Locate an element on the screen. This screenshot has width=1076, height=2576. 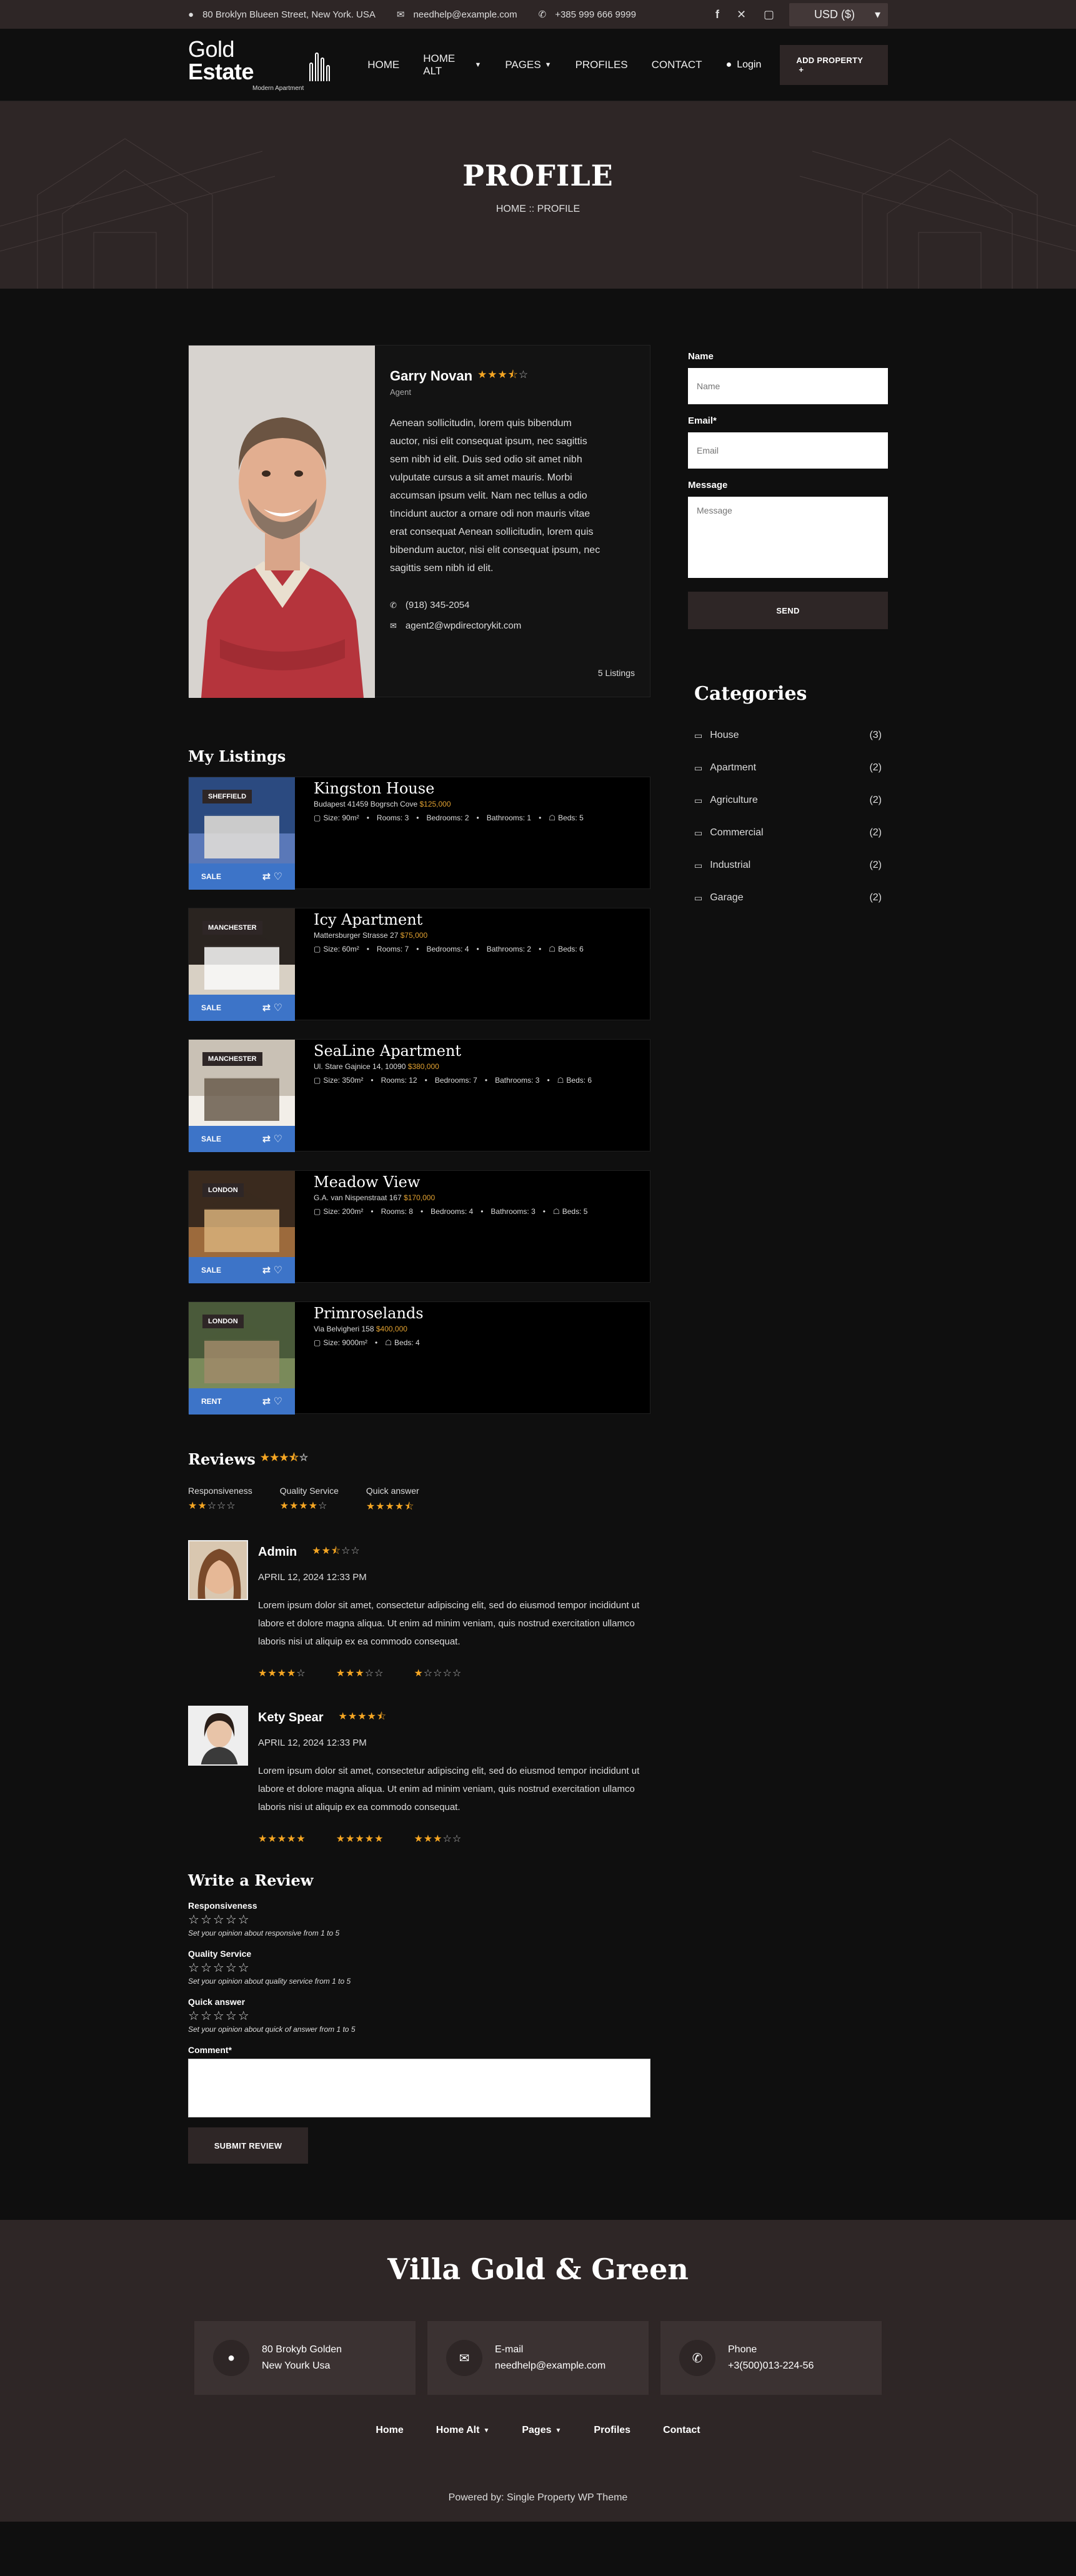
review-criterion-rating: ★★★★★ is located at coordinates (360, 1839).